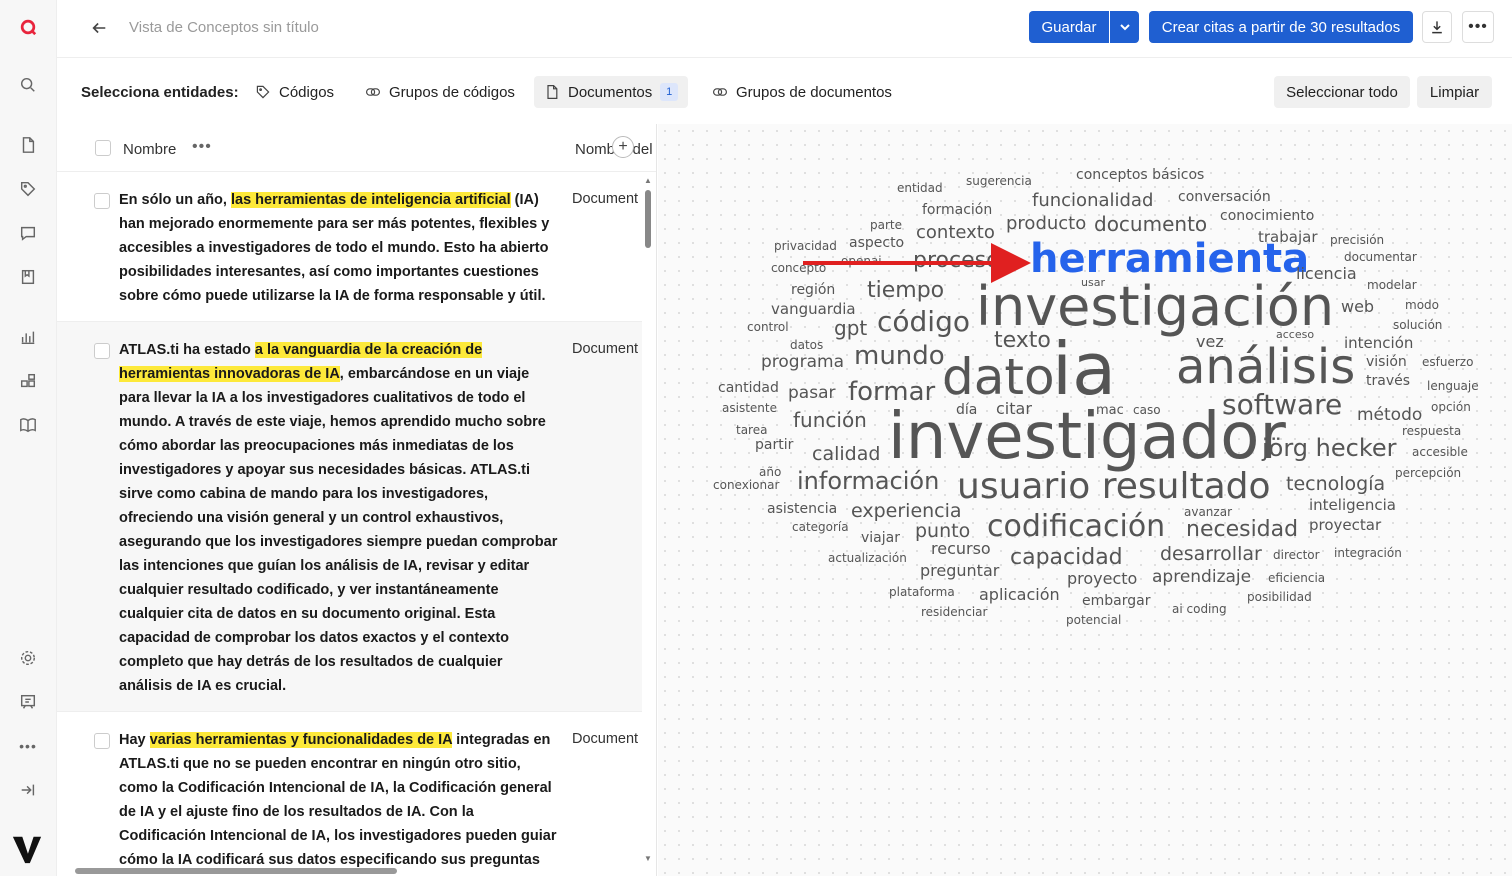 This screenshot has width=1512, height=876. I want to click on word-cloud-word: precisión, so click(1357, 240).